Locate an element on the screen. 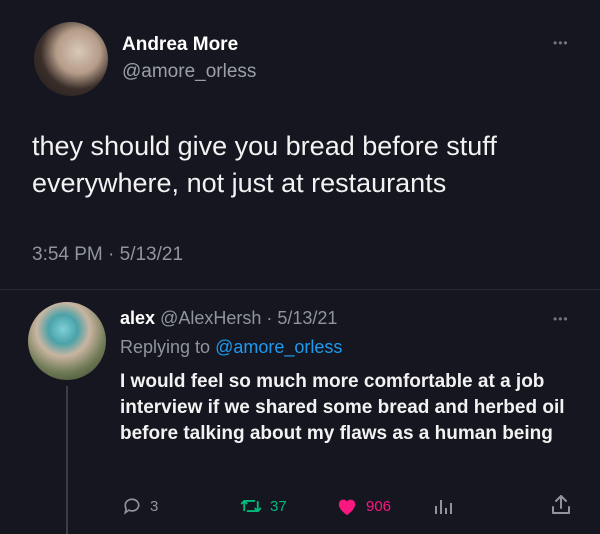  retweet-count: 37 is located at coordinates (278, 506).